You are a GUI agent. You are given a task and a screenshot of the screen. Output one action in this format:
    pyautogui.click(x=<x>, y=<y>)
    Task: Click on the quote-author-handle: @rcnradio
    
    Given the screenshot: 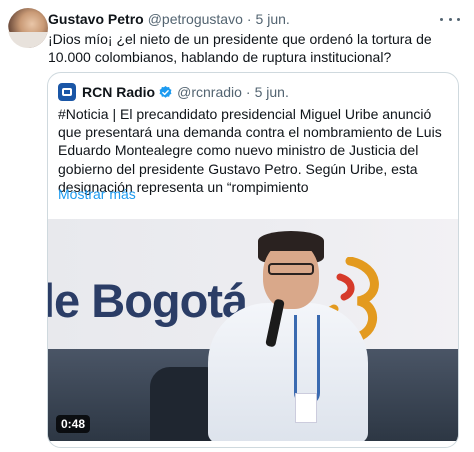 What is the action you would take?
    pyautogui.click(x=209, y=92)
    